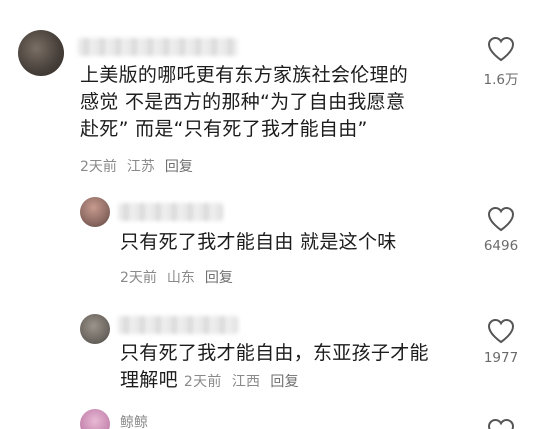 Image resolution: width=538 pixels, height=429 pixels. I want to click on like-count: 1977, so click(501, 358).